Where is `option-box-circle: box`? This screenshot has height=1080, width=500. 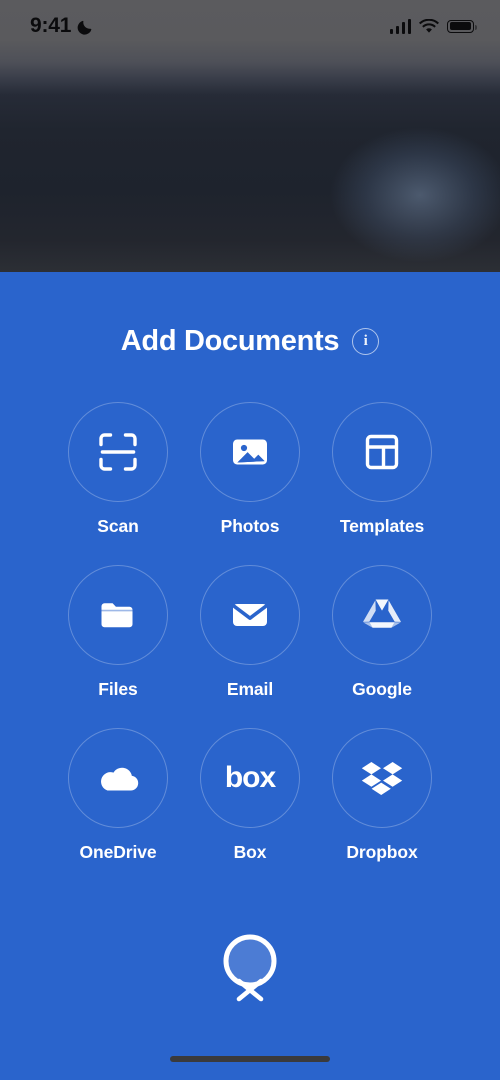 option-box-circle: box is located at coordinates (250, 778).